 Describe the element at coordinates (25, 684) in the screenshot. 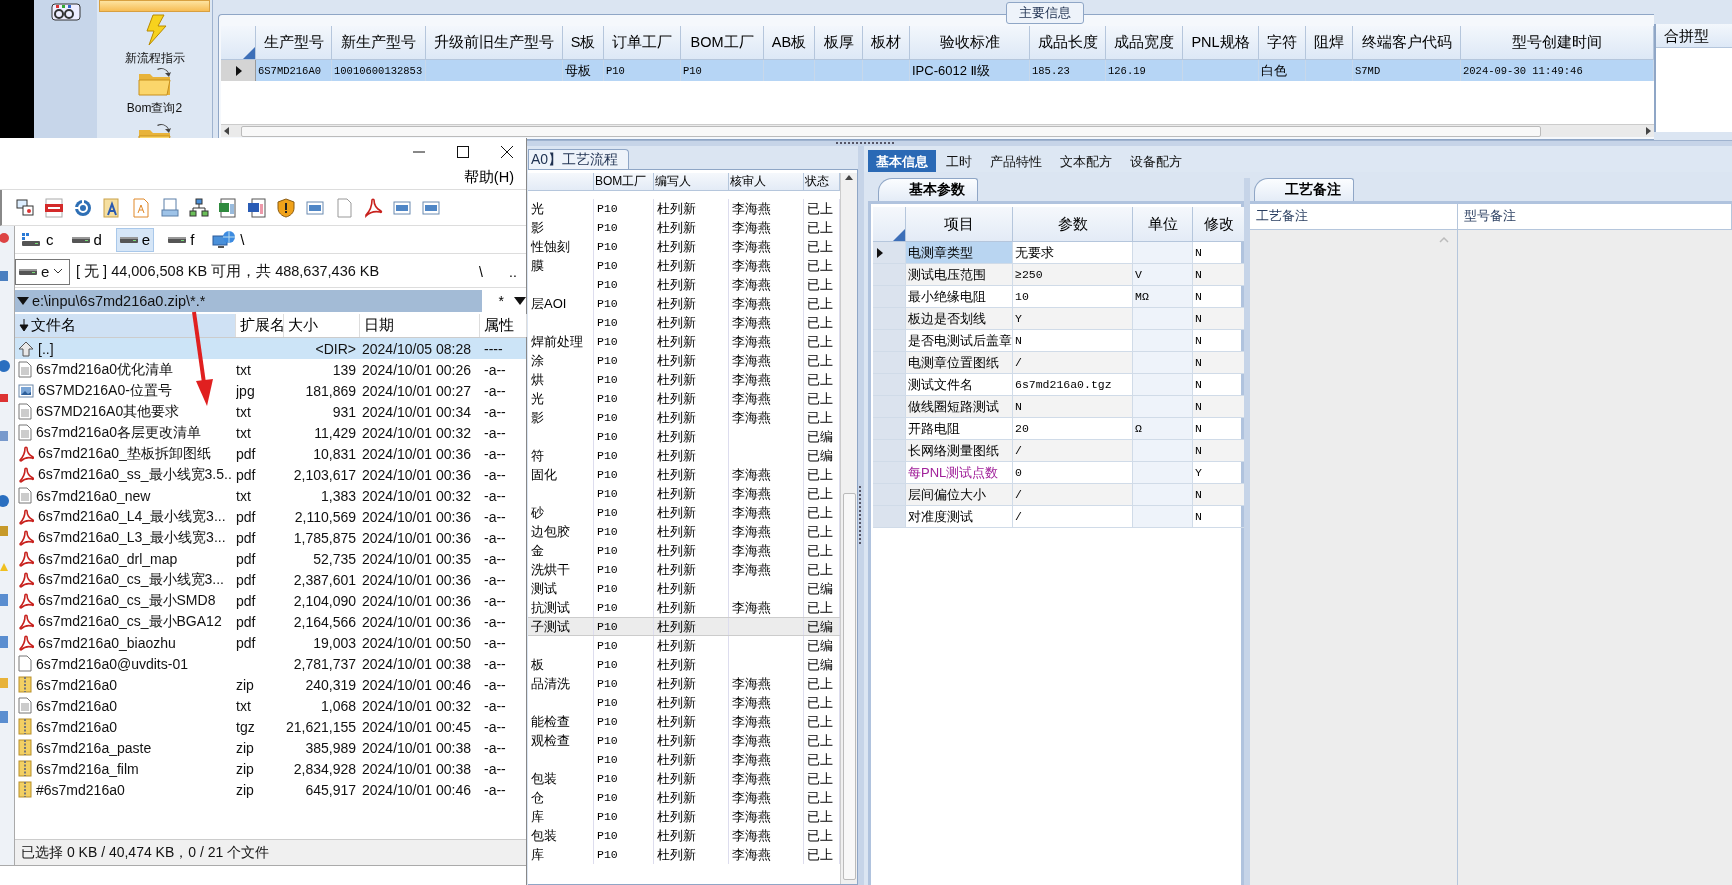

I see `archive-icon` at that location.